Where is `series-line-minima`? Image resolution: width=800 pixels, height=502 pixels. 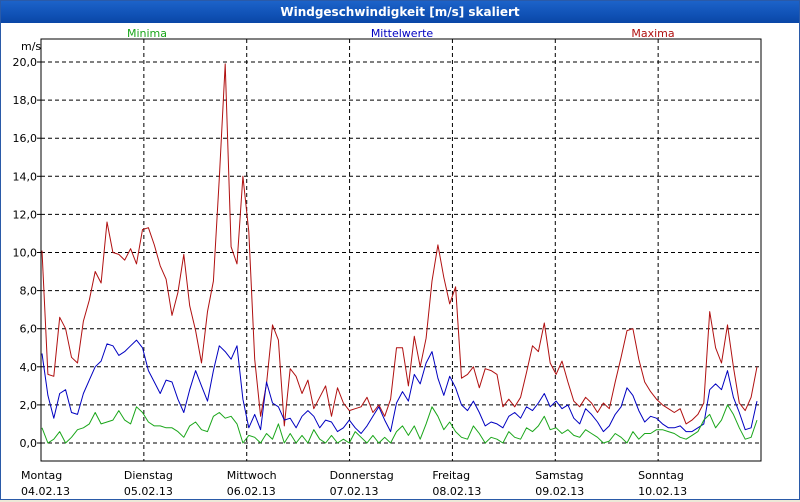
series-line-minima is located at coordinates (399, 424).